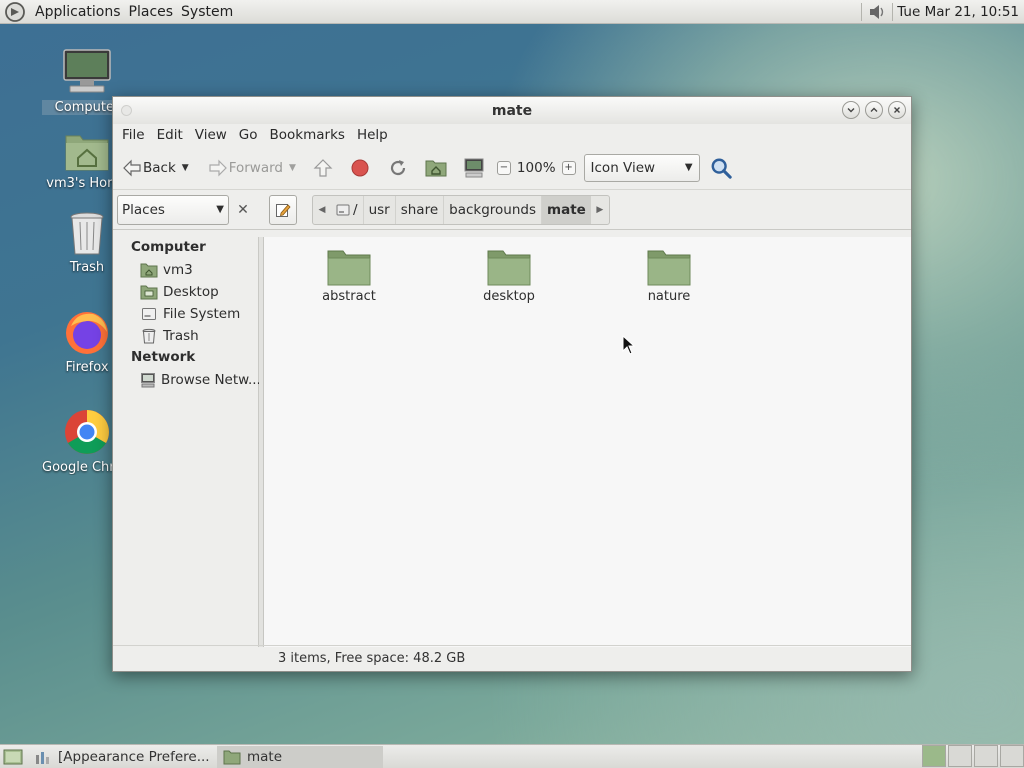 This screenshot has height=768, width=1024. I want to click on file-item-nature: nature, so click(669, 275).